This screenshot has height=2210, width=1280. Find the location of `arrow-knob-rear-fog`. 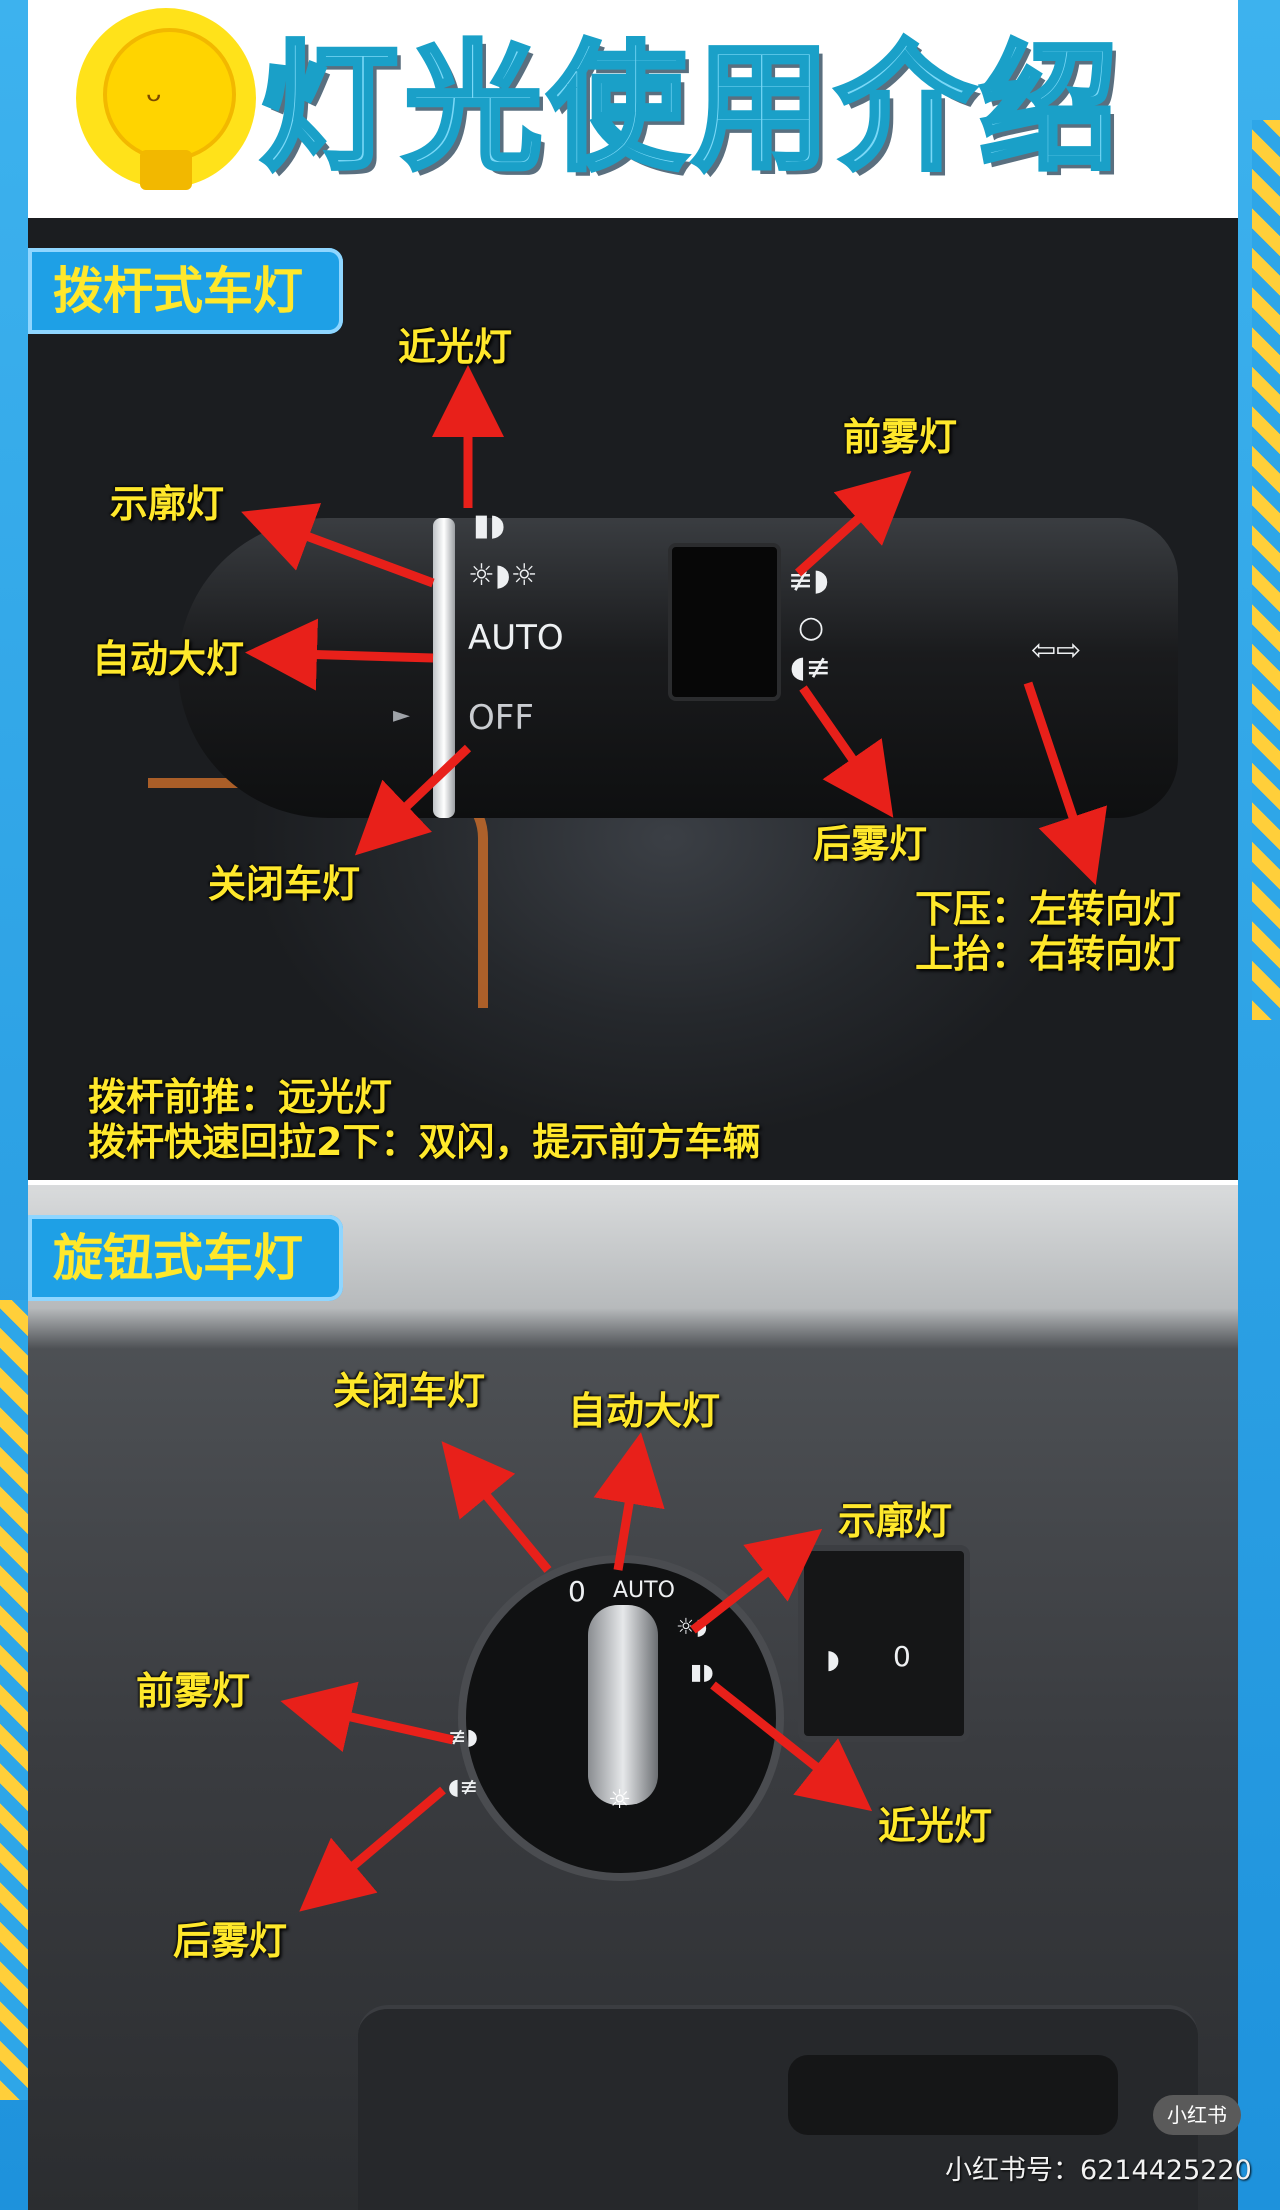

arrow-knob-rear-fog is located at coordinates (372, 1849).